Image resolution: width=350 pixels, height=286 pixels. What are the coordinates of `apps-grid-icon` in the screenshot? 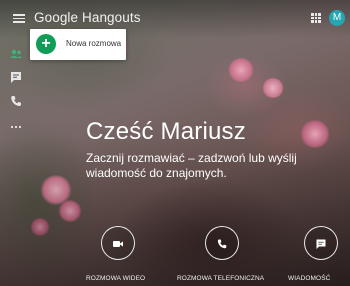 It's located at (316, 18).